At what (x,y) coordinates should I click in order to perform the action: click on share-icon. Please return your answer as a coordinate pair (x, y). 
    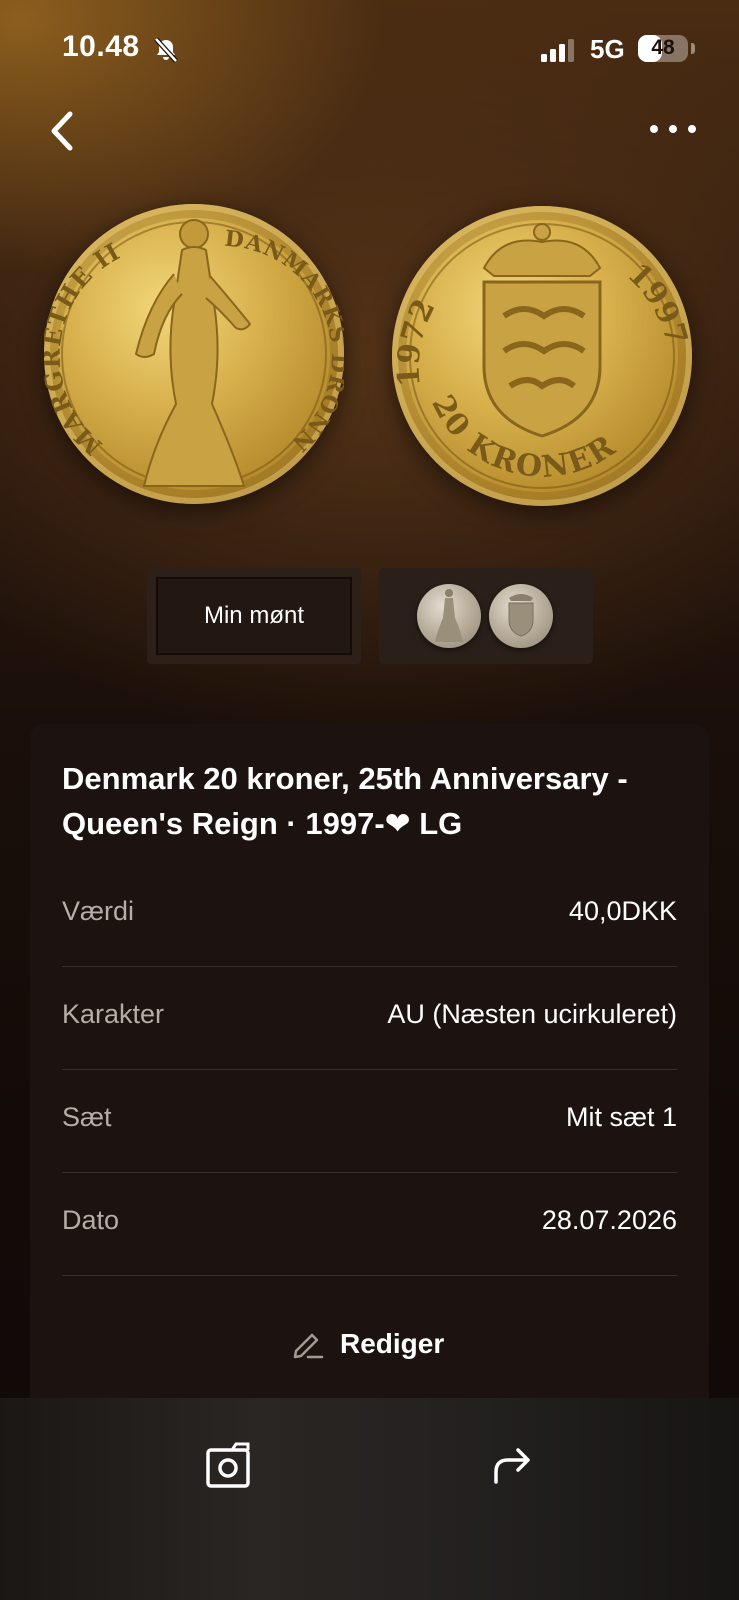
    Looking at the image, I should click on (512, 1464).